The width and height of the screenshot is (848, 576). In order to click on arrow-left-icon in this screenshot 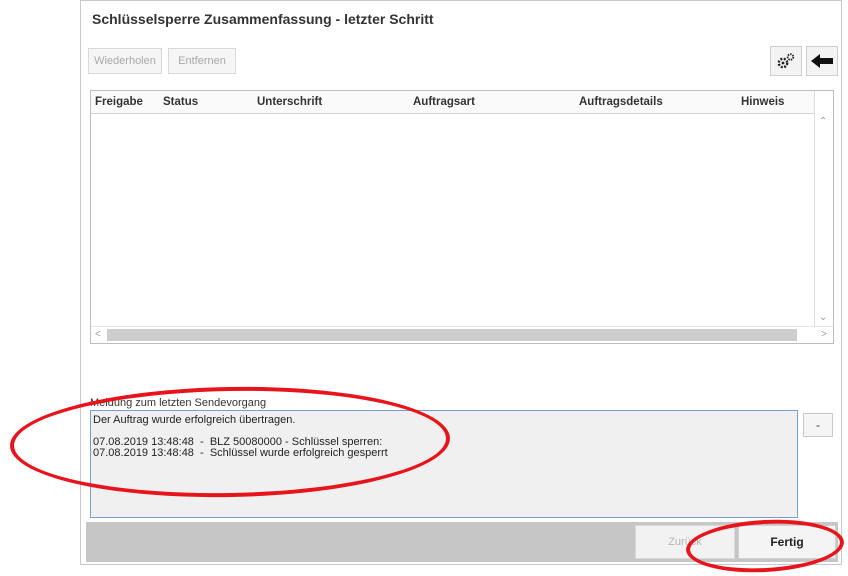, I will do `click(822, 61)`.